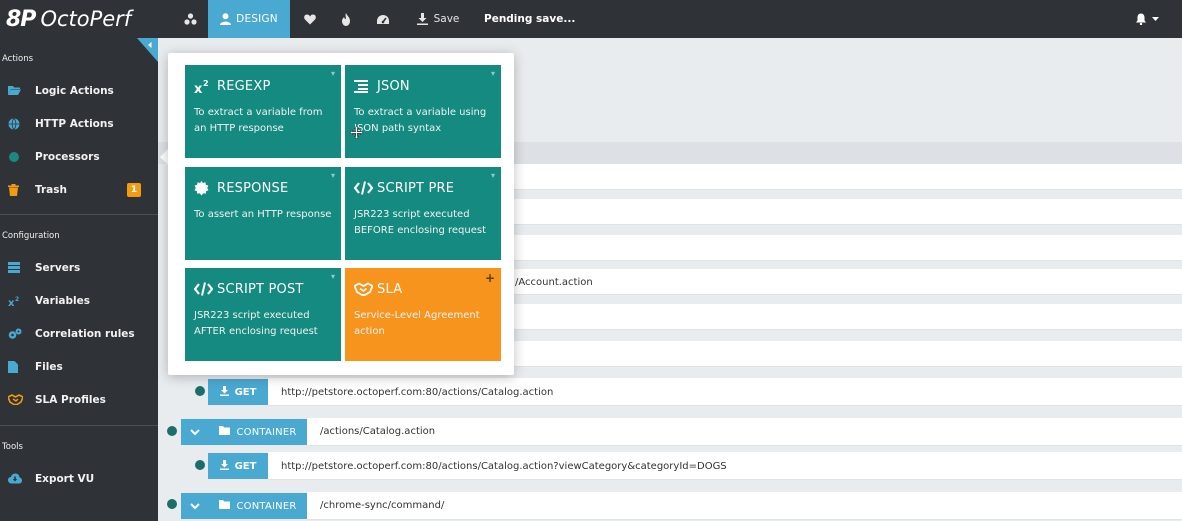 This screenshot has width=1182, height=521. I want to click on tile-title: RESPONSE, so click(253, 188).